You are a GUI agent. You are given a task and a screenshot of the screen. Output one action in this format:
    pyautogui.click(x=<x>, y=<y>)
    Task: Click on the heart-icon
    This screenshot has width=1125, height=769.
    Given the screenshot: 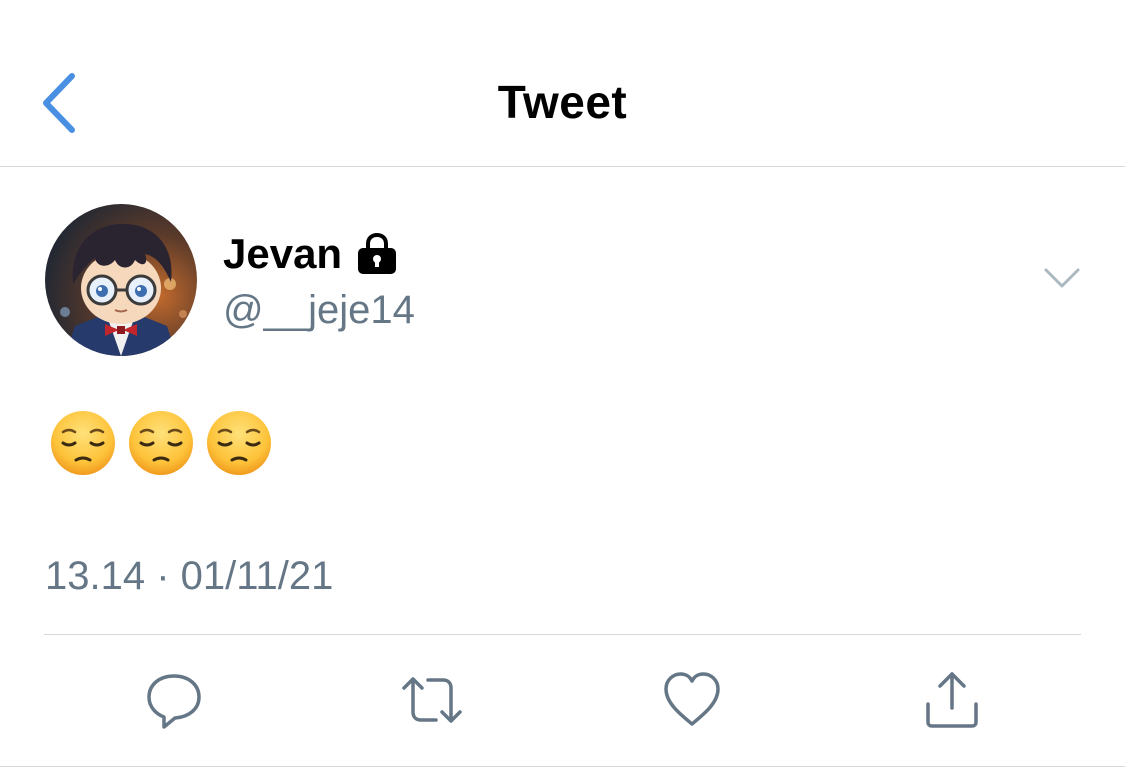 What is the action you would take?
    pyautogui.click(x=692, y=699)
    